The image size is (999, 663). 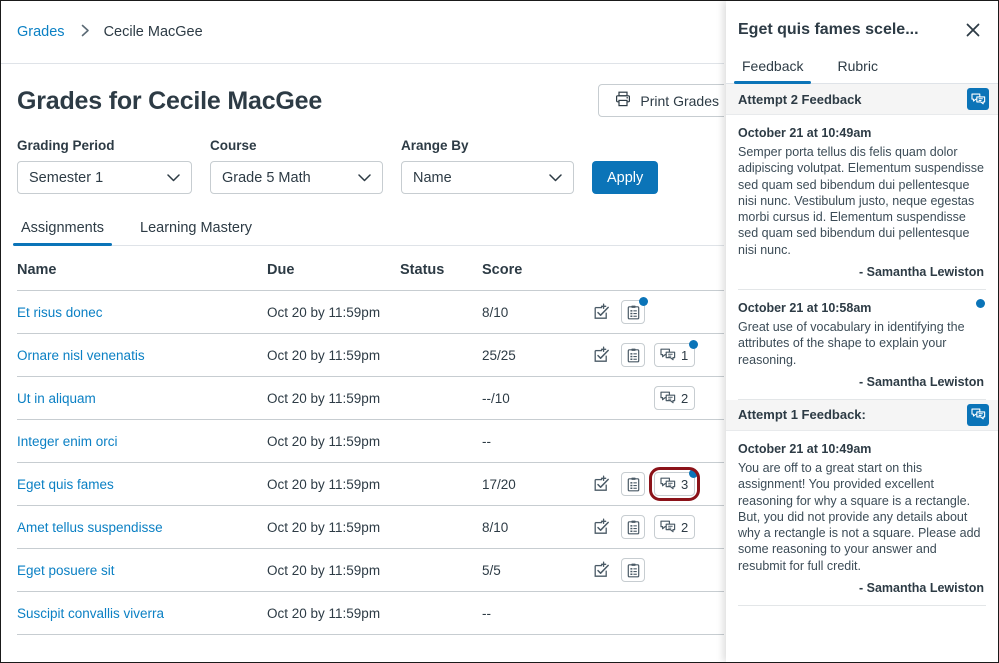 I want to click on comments-button: 3, so click(x=675, y=484).